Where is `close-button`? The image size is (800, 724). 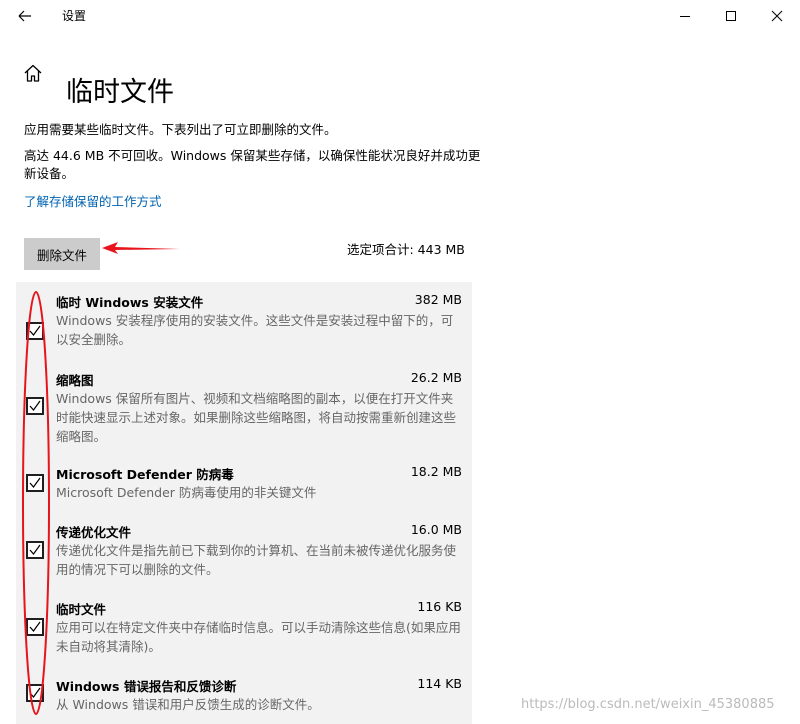
close-button is located at coordinates (777, 16).